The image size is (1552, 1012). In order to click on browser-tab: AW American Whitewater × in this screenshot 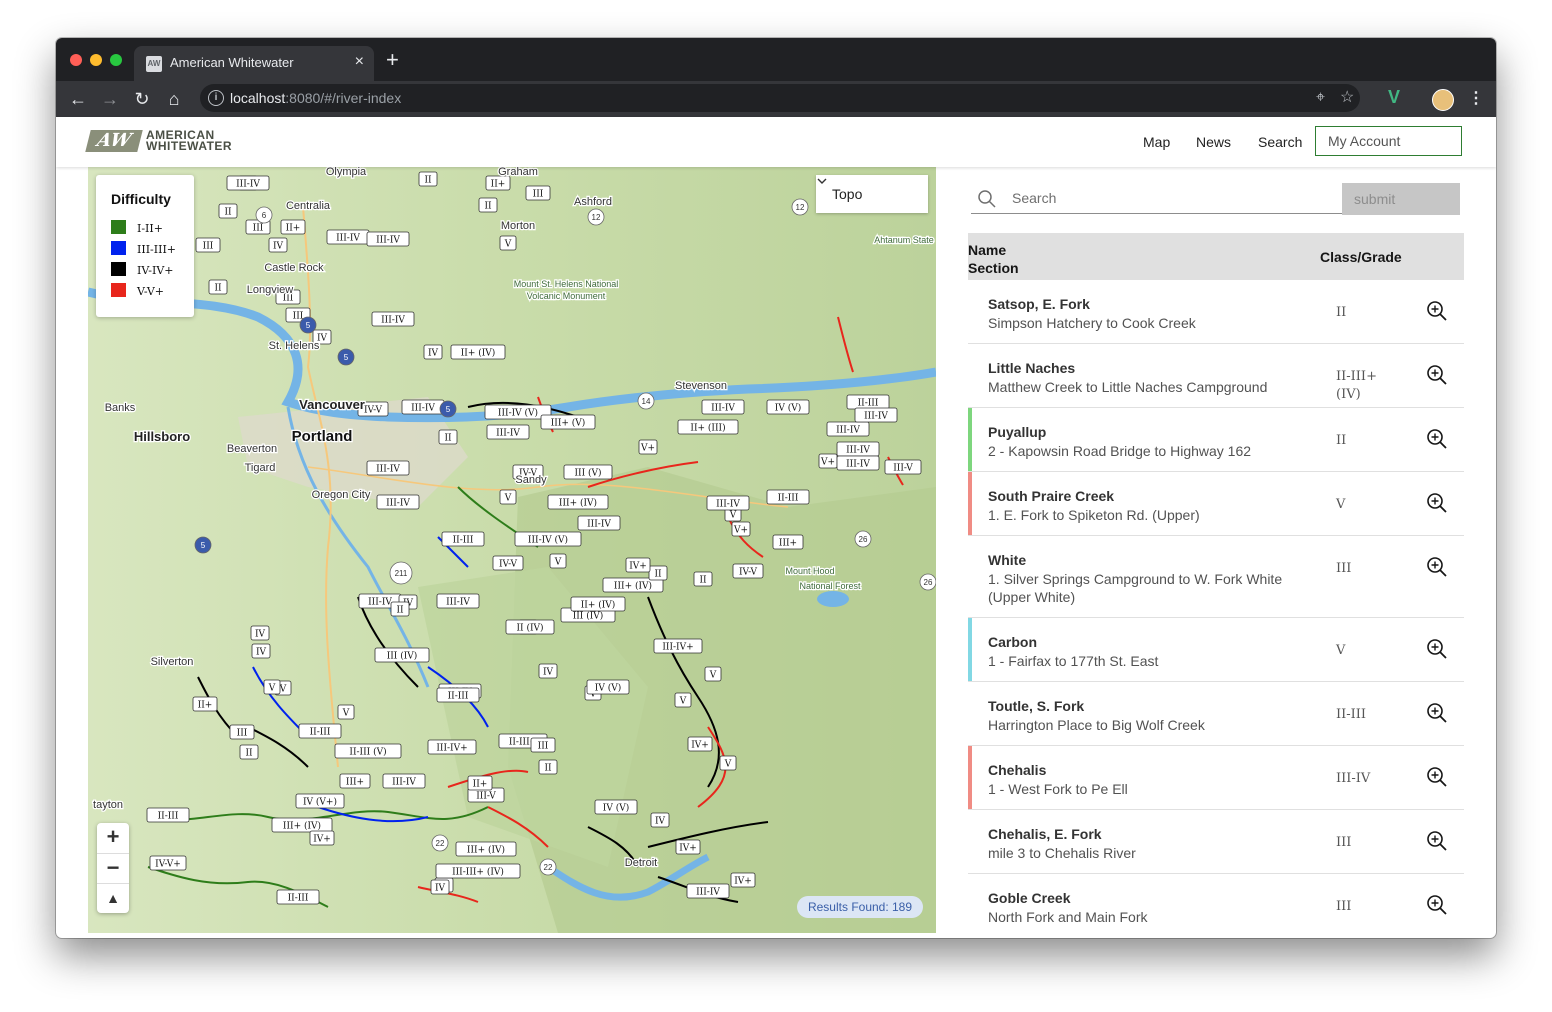, I will do `click(254, 63)`.